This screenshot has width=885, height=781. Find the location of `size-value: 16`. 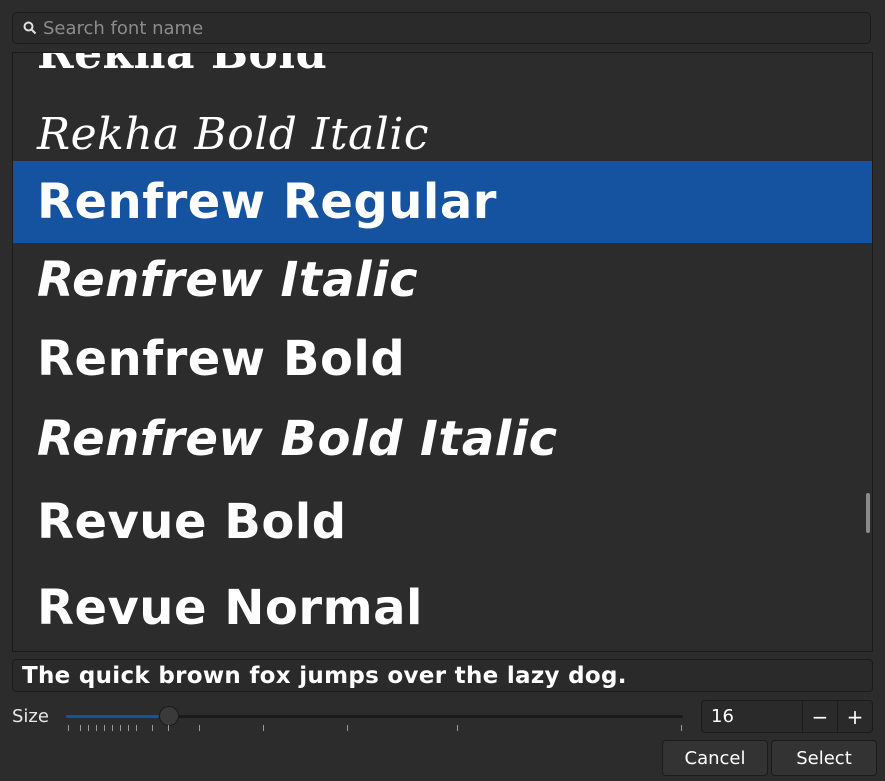

size-value: 16 is located at coordinates (752, 716).